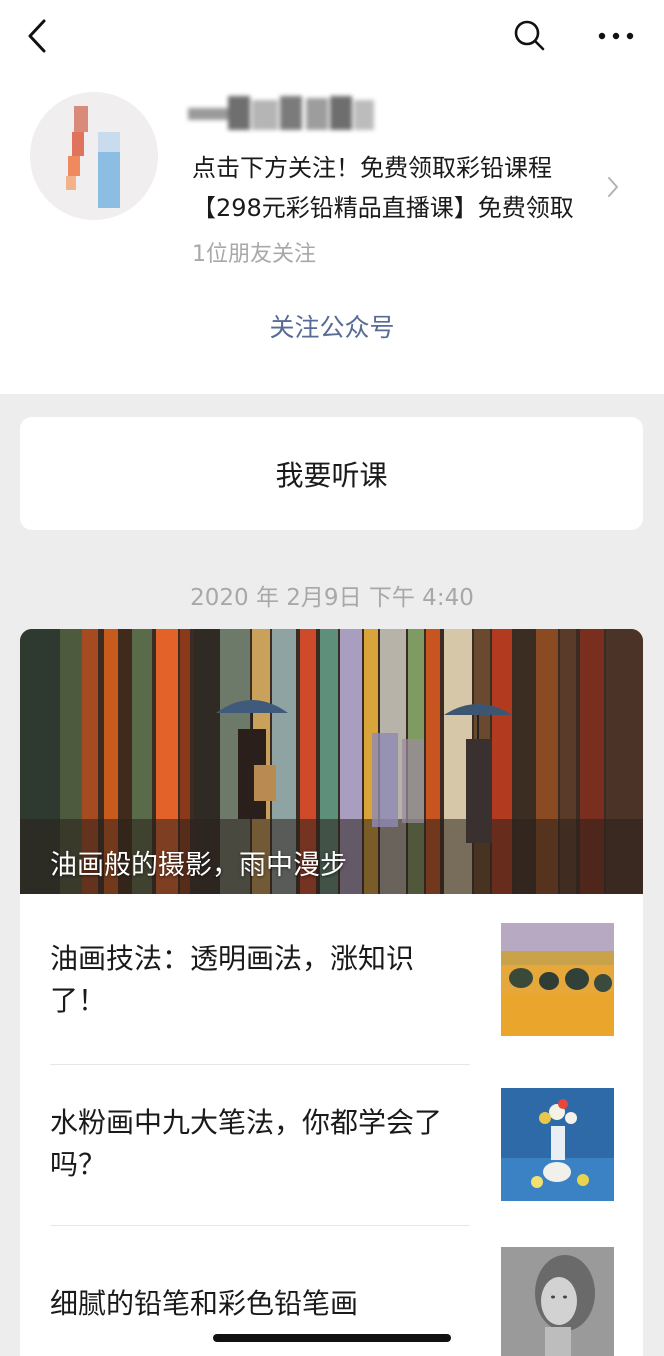 This screenshot has width=664, height=1356. I want to click on account-description: 点击下方关注！免费领取彩铅课程 【298元彩铅精品直播课】免费领取, so click(397, 188).